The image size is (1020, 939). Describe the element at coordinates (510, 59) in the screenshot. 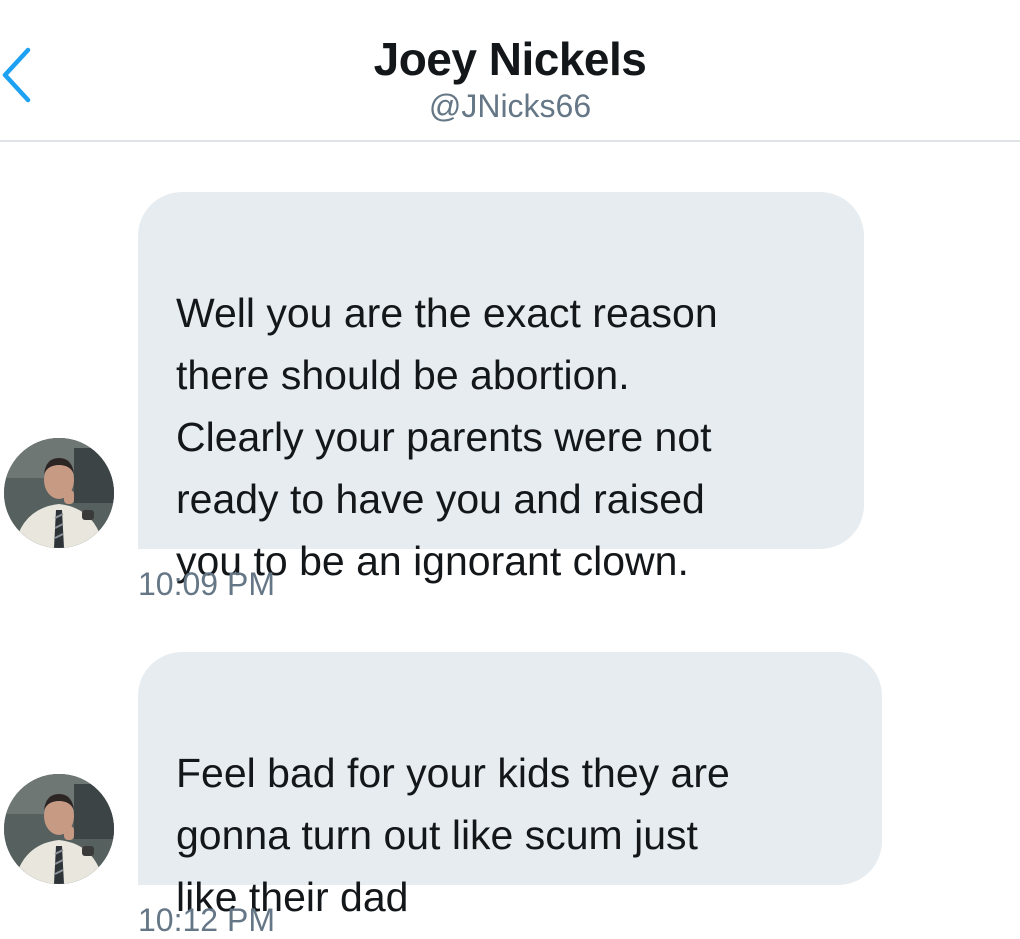

I see `conversation-title: Joey Nickels` at that location.